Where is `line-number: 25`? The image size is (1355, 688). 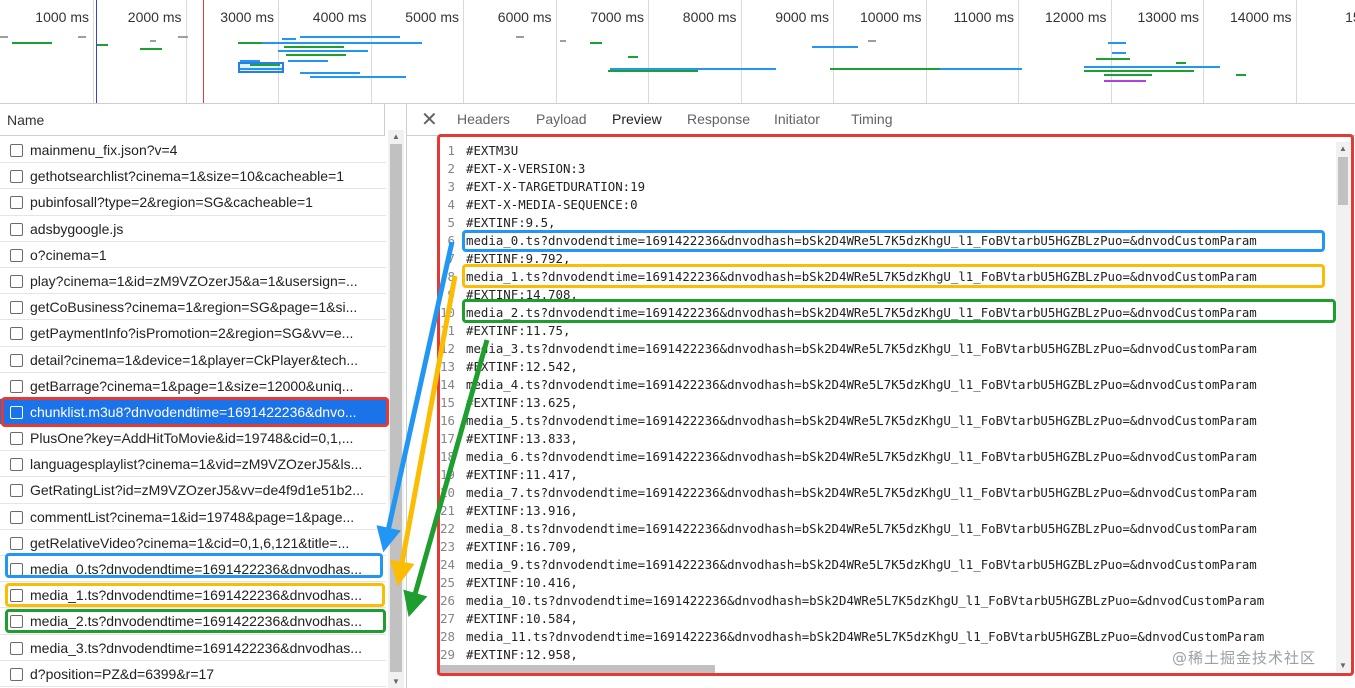
line-number: 25 is located at coordinates (447, 582).